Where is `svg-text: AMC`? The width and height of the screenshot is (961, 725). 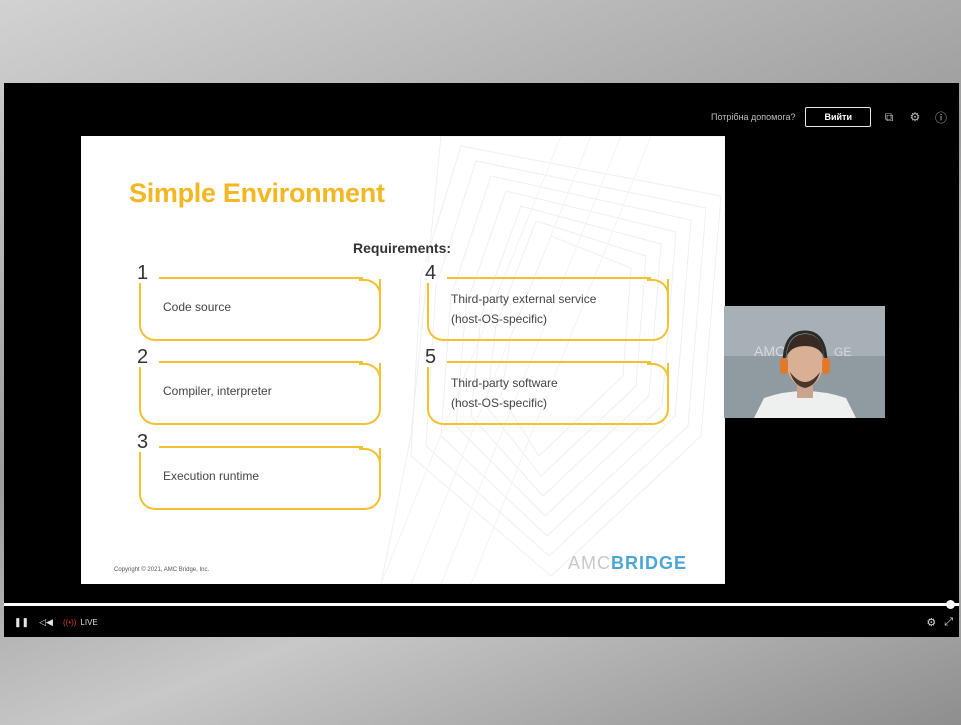
svg-text: AMC is located at coordinates (769, 351).